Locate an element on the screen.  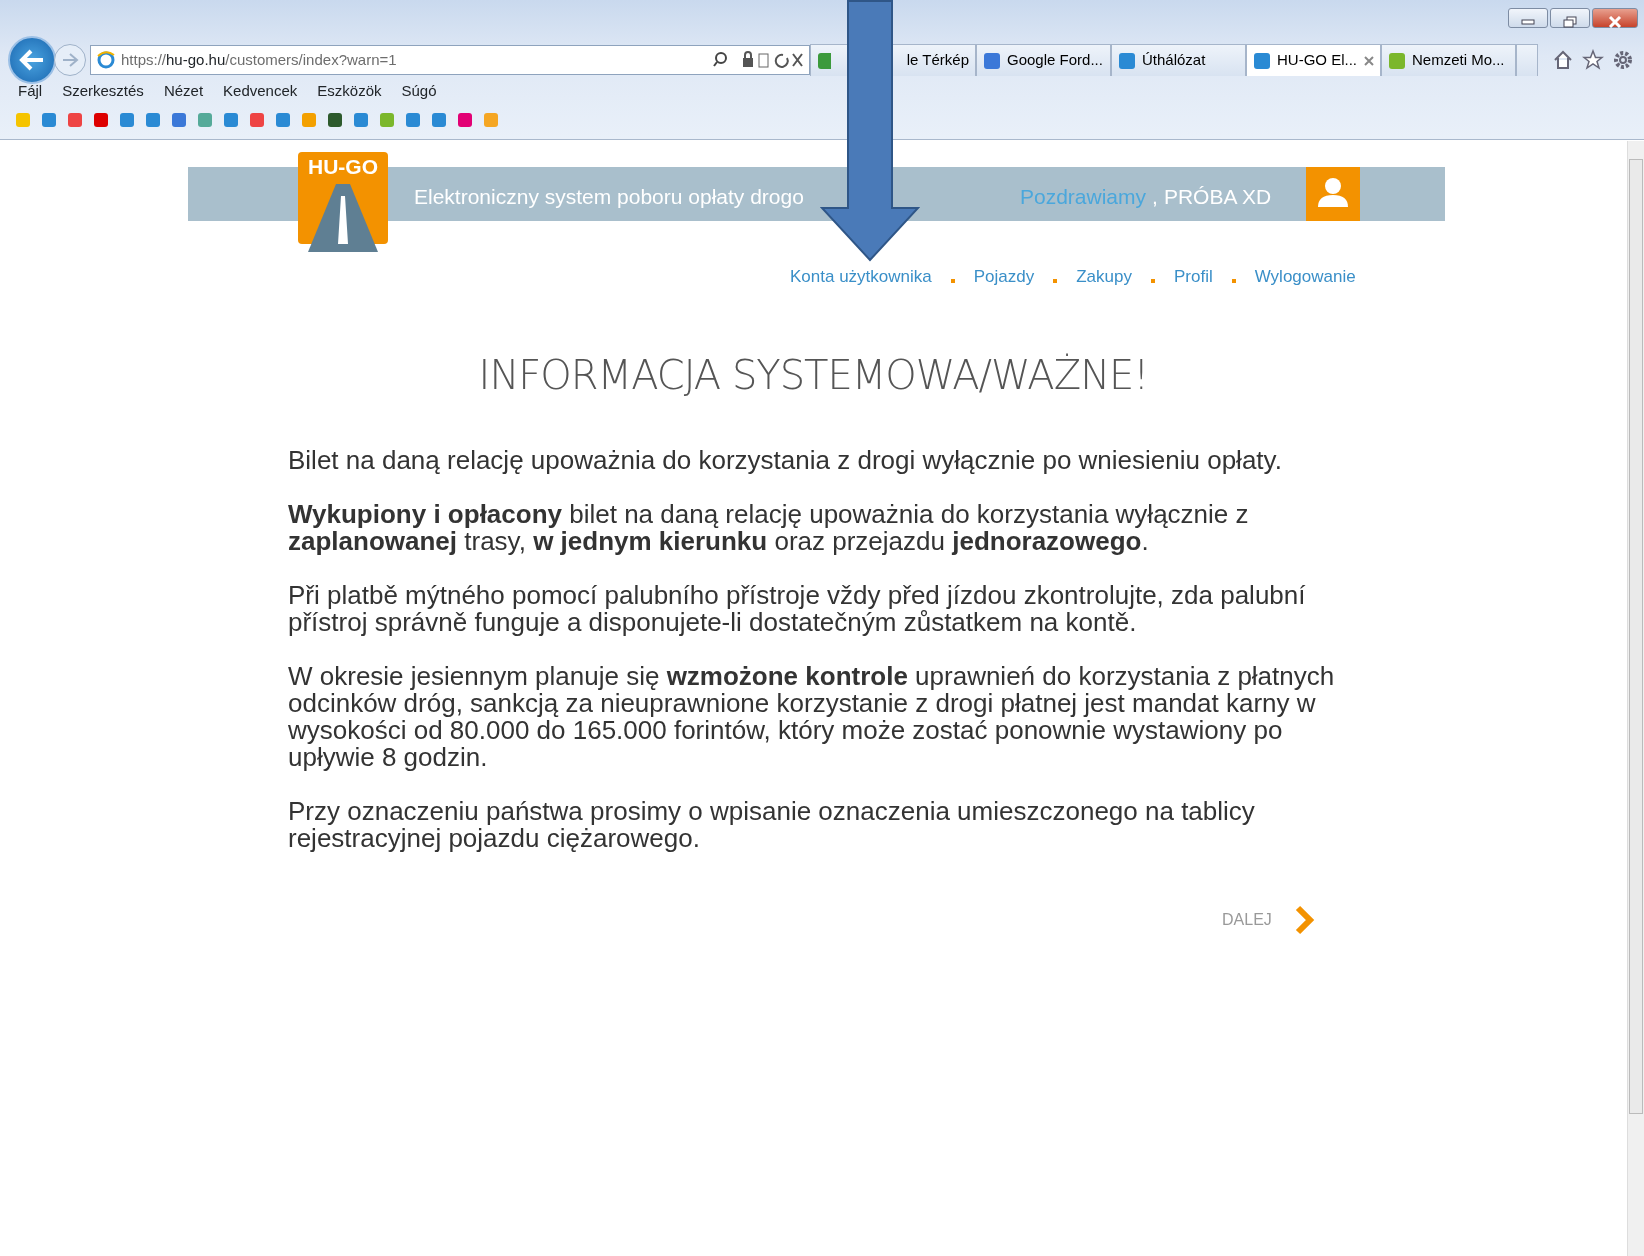
header-tagline: Elektroniczny system poboru opłaty drogo is located at coordinates (609, 197).